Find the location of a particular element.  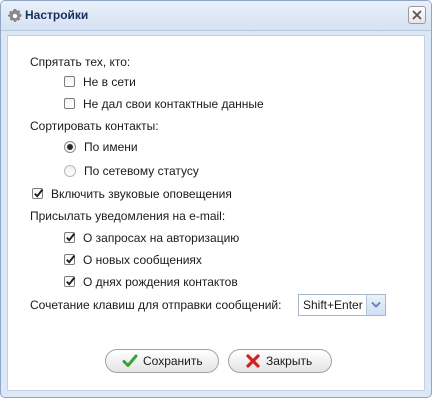

hotkey-dropdown-button is located at coordinates (375, 305).